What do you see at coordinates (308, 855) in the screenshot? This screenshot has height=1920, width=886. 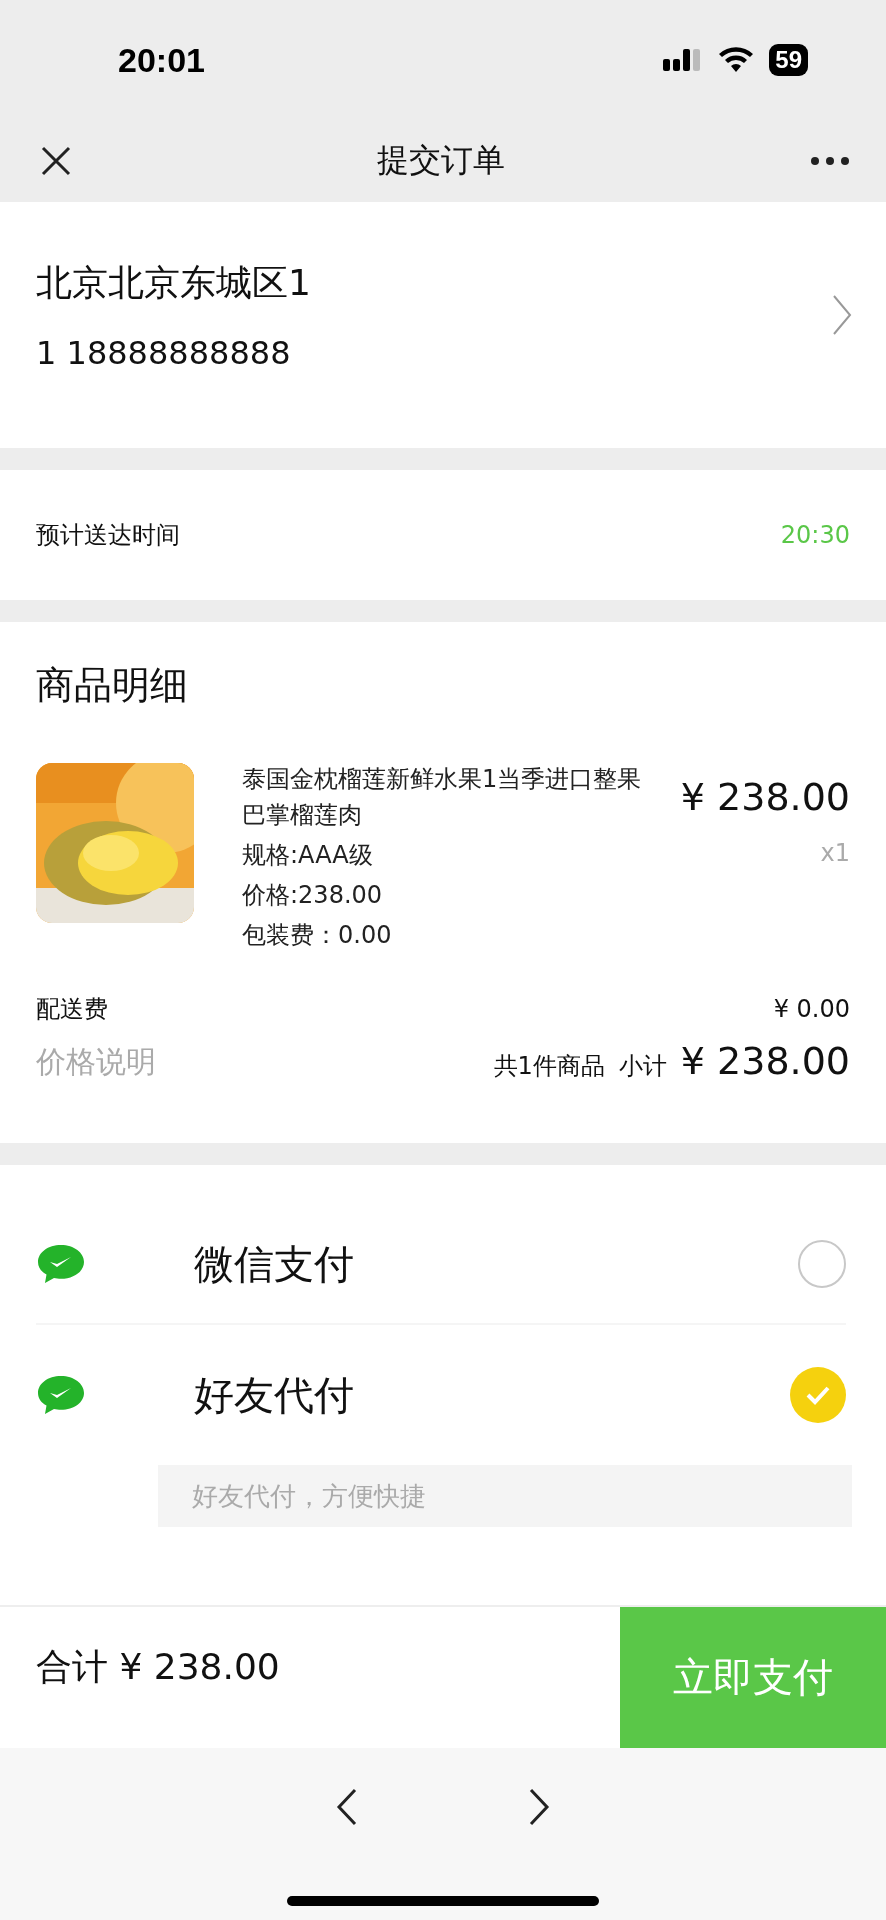 I see `product-spec: 规格:AAA级` at bounding box center [308, 855].